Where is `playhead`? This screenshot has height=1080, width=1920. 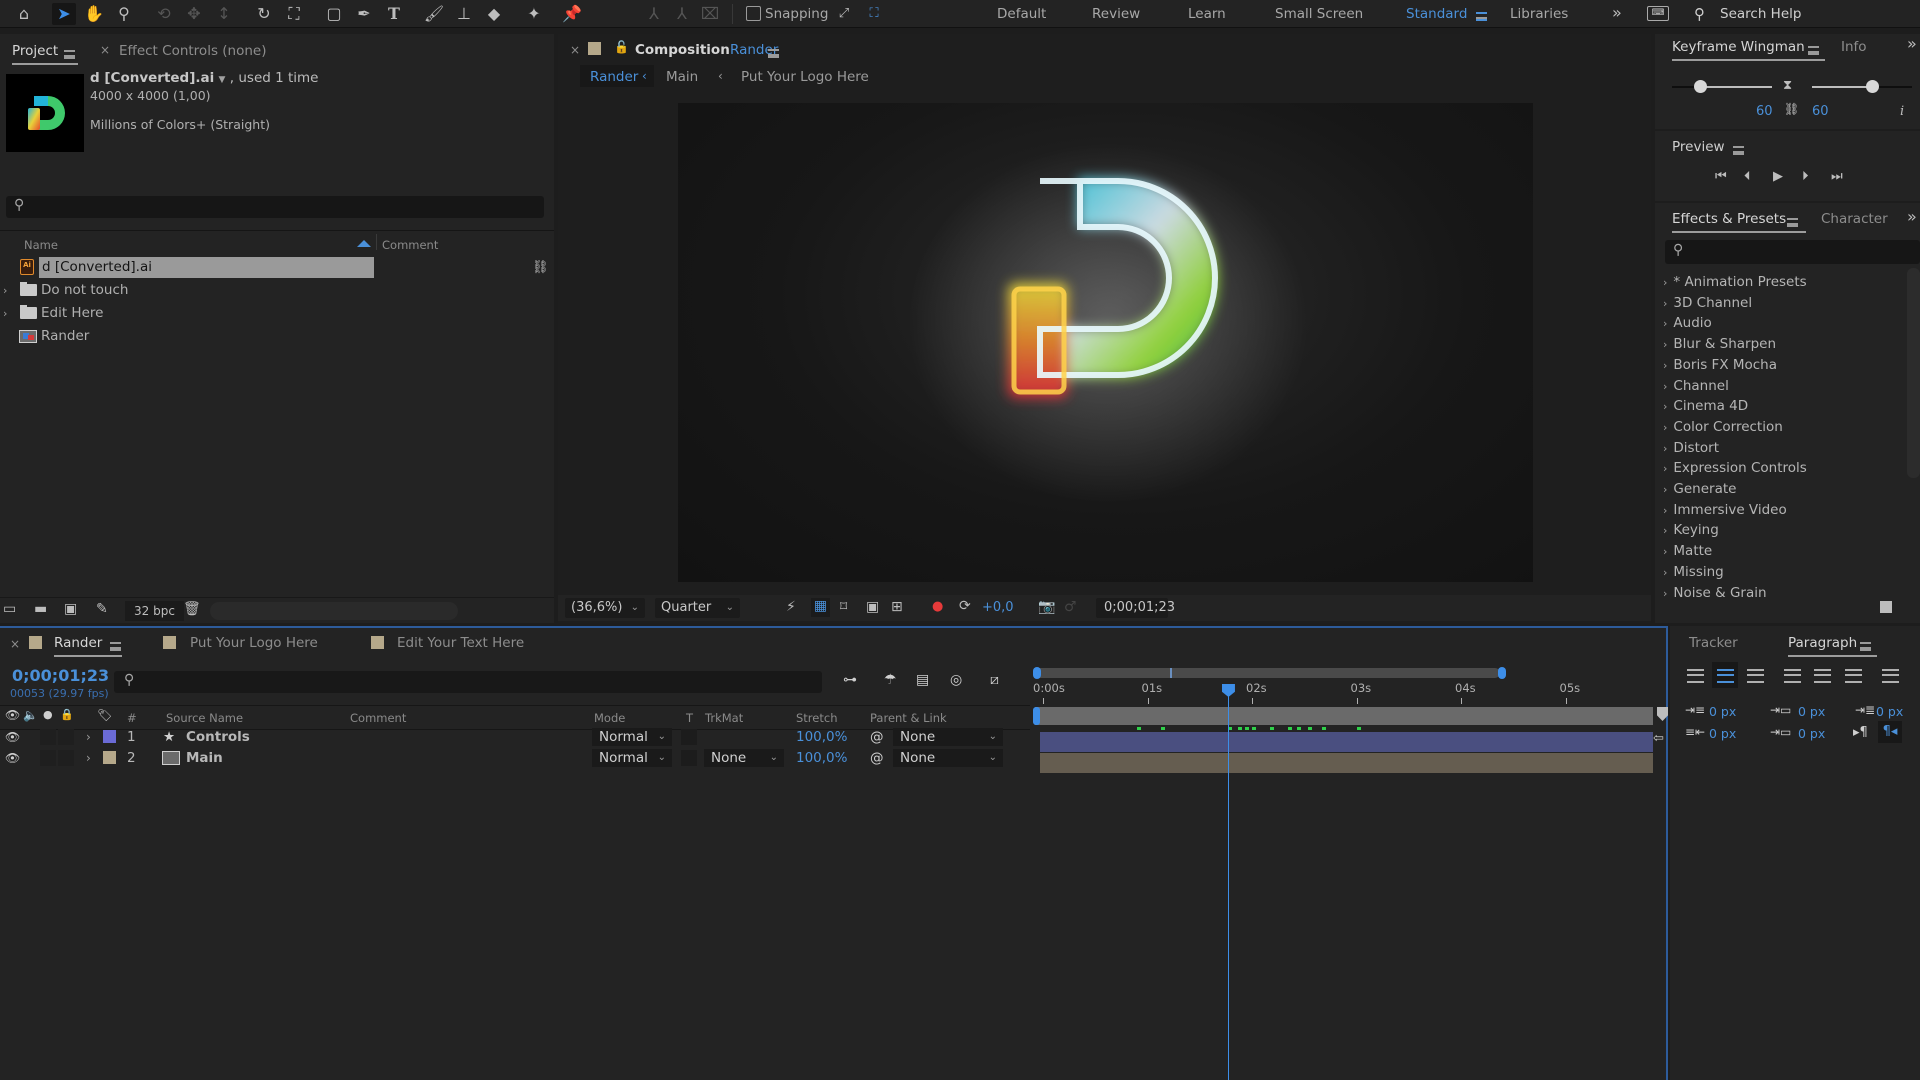
playhead is located at coordinates (1228, 882).